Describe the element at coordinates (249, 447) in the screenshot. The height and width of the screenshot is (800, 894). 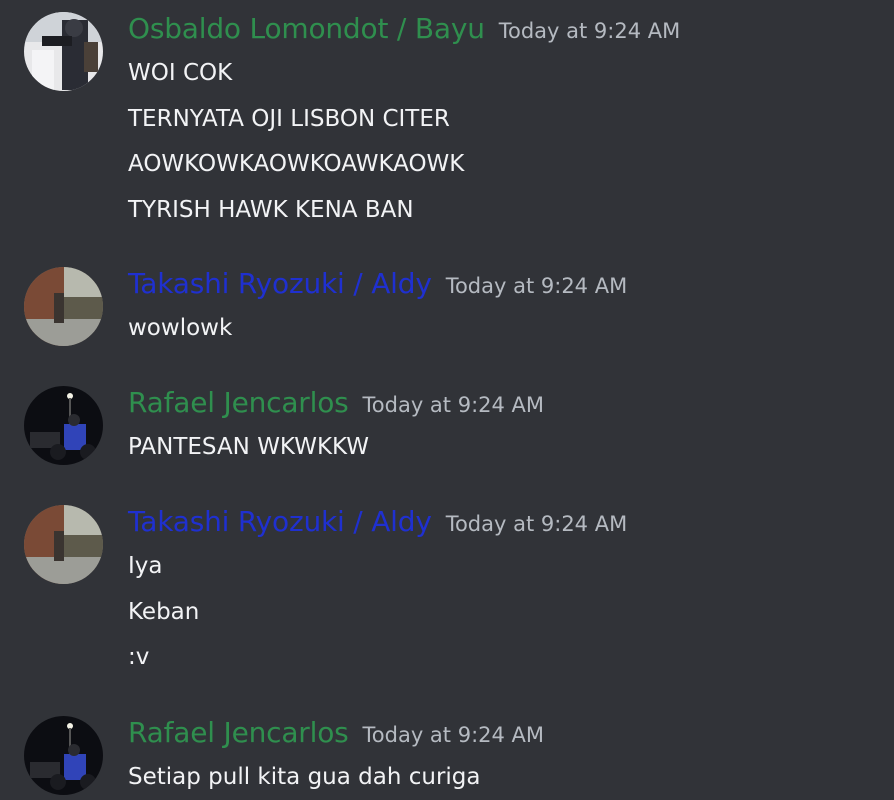
I see `message-text: PANTESAN WKWKKW` at that location.